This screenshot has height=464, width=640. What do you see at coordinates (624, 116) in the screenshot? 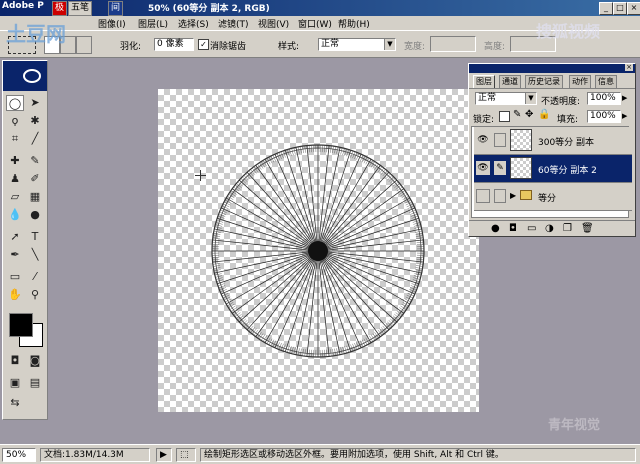
I see `fill-arrow-icon: ▶` at bounding box center [624, 116].